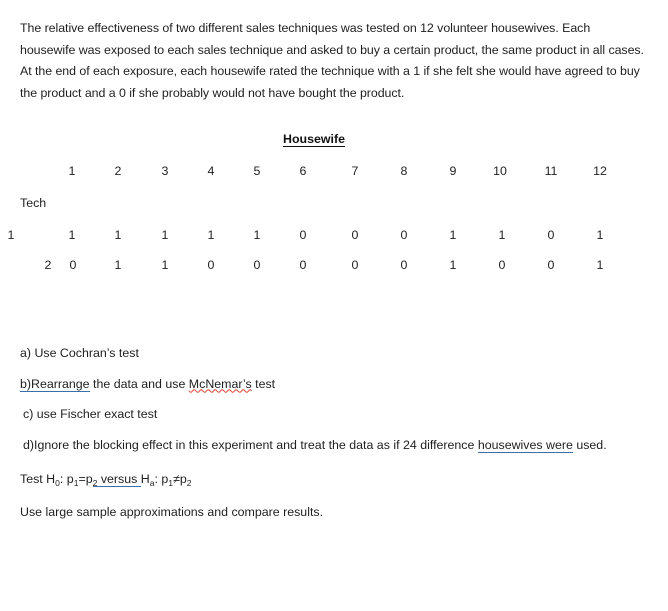 This screenshot has height=611, width=668. Describe the element at coordinates (257, 235) in the screenshot. I see `cell-r1c5: 1` at that location.